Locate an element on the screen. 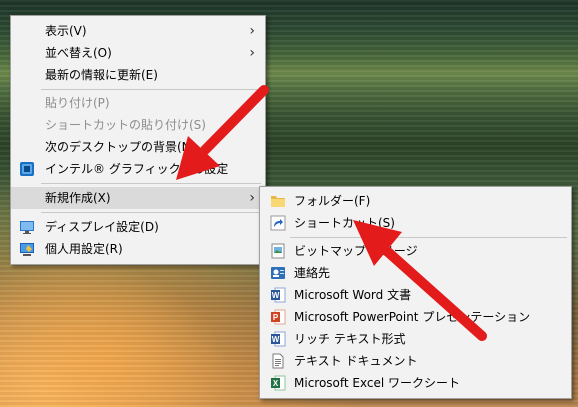  annotation-arrow-to-new is located at coordinates (222, 132).